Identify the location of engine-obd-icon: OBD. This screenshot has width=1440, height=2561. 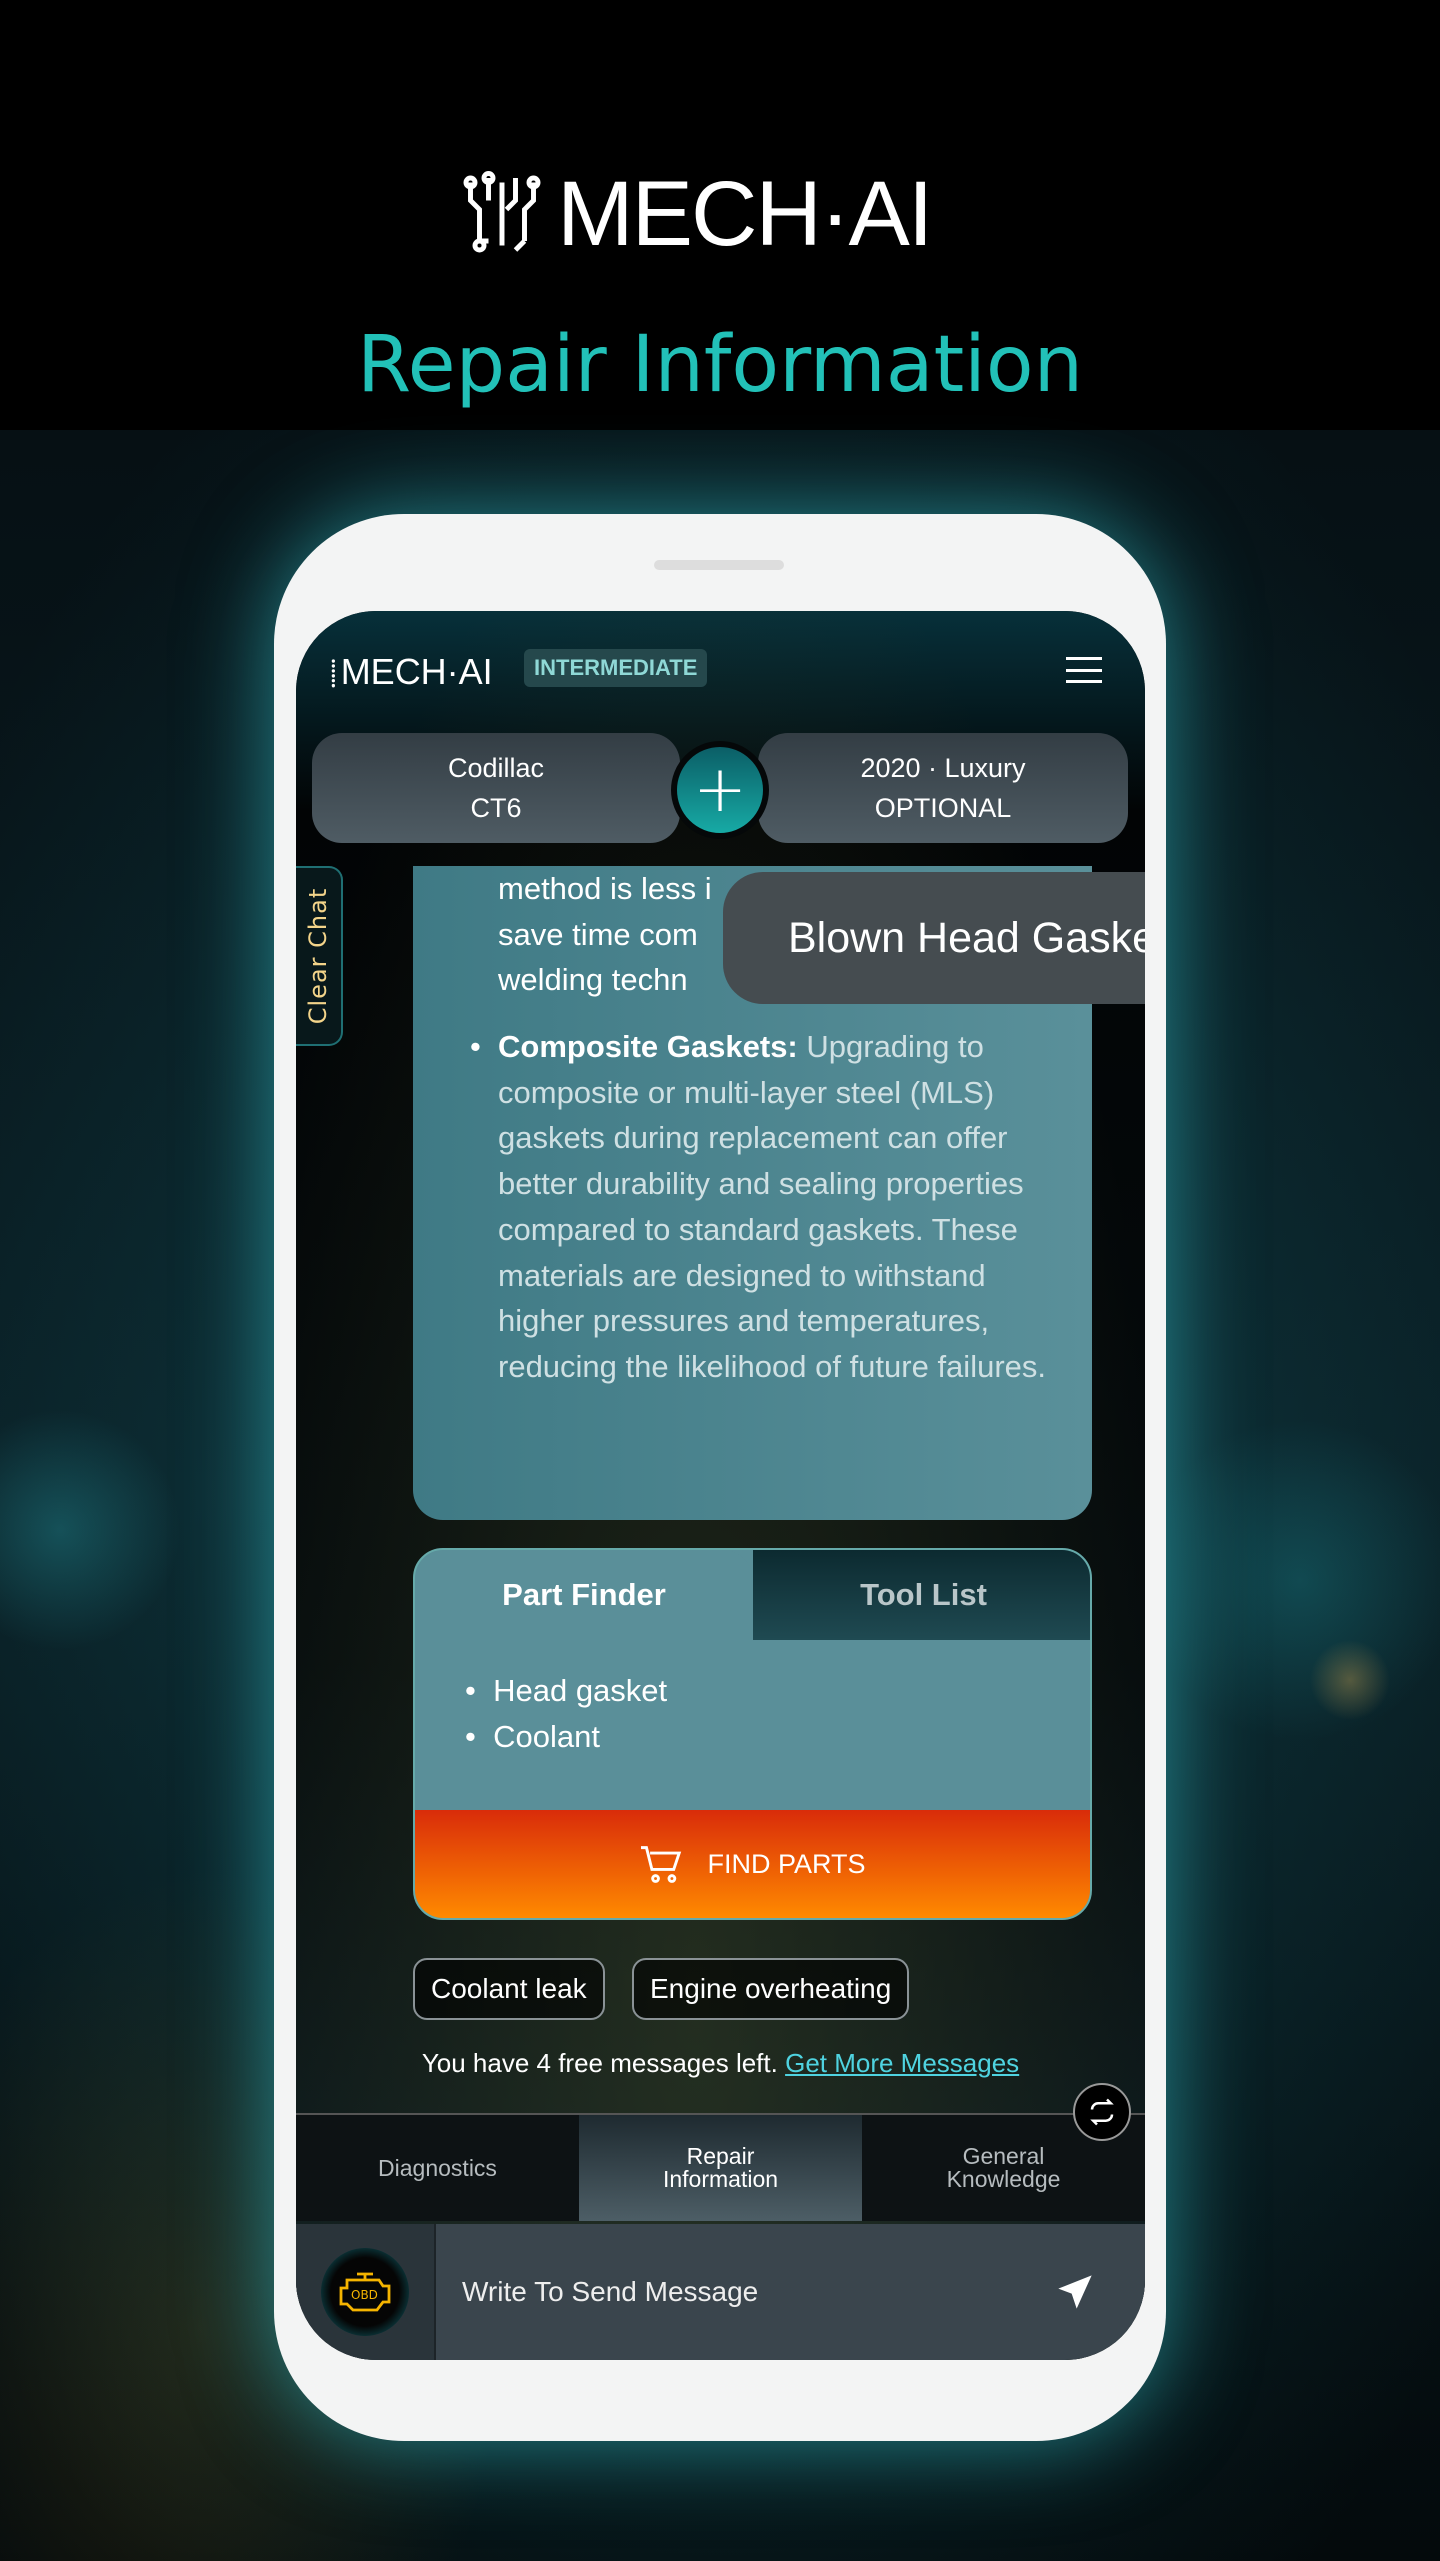
(365, 2292).